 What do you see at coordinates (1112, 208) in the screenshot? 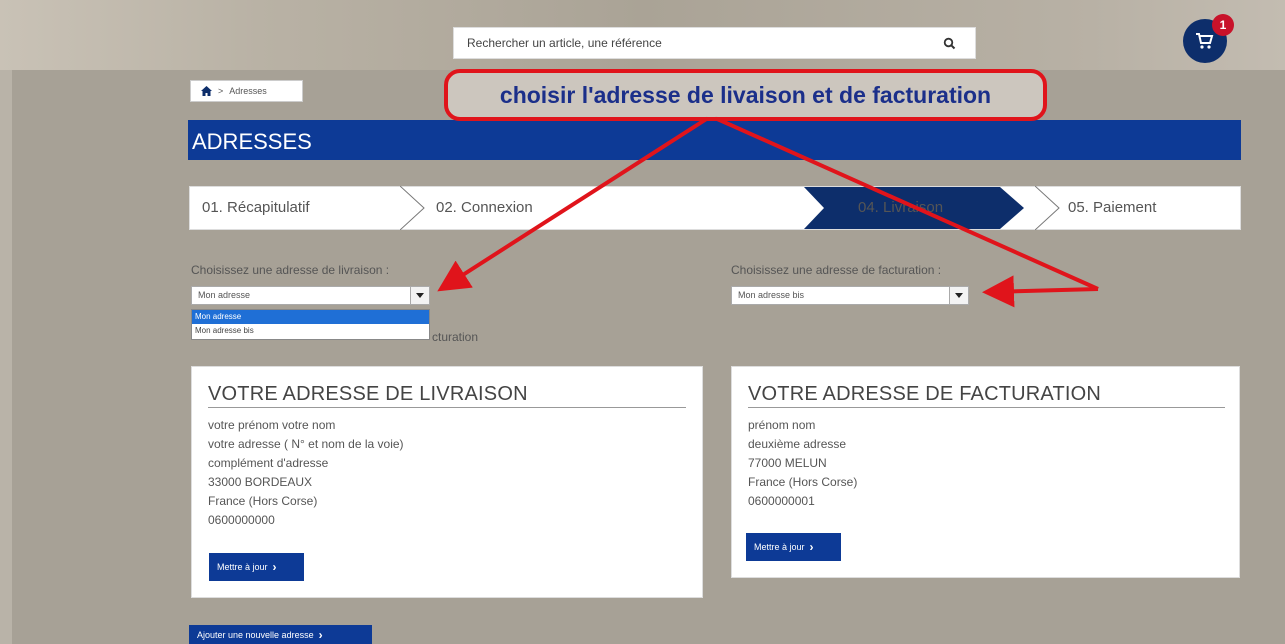
I see `step-paiement: 05. Paiement` at bounding box center [1112, 208].